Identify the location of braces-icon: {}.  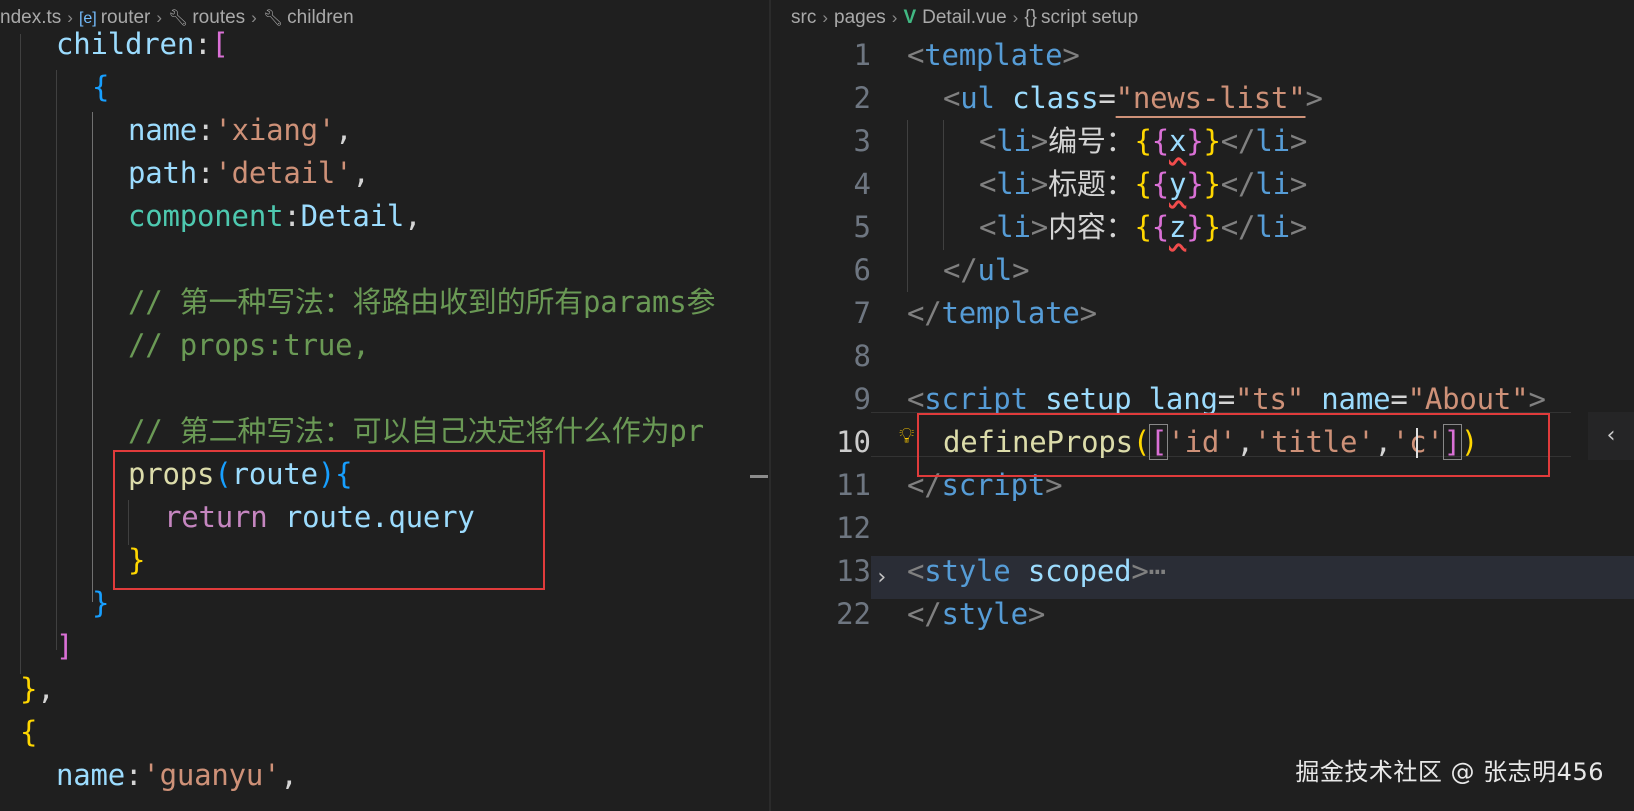
(1031, 17).